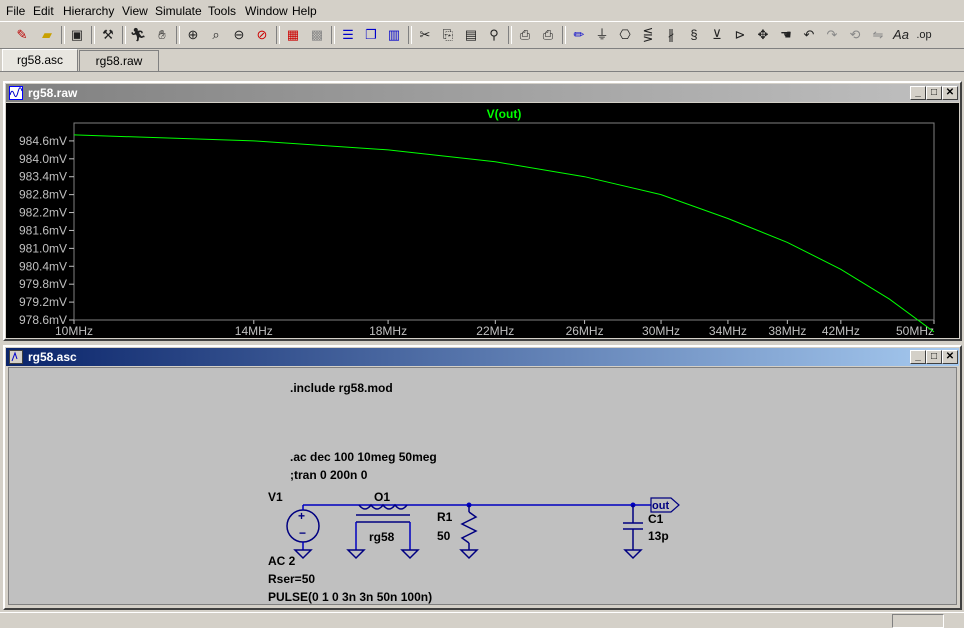 This screenshot has width=964, height=628. What do you see at coordinates (303, 554) in the screenshot?
I see `ground-symbol` at bounding box center [303, 554].